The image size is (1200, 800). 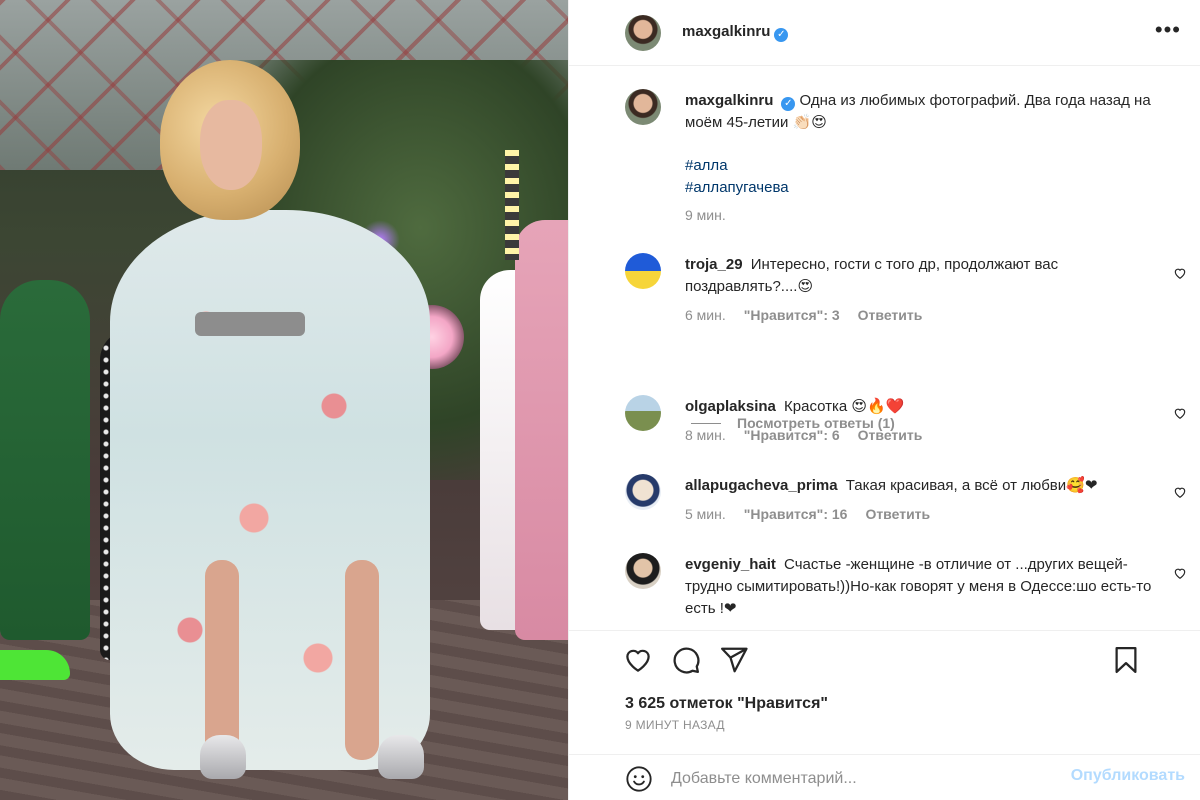 What do you see at coordinates (1128, 776) in the screenshot?
I see `post-comment-button: Опубликовать` at bounding box center [1128, 776].